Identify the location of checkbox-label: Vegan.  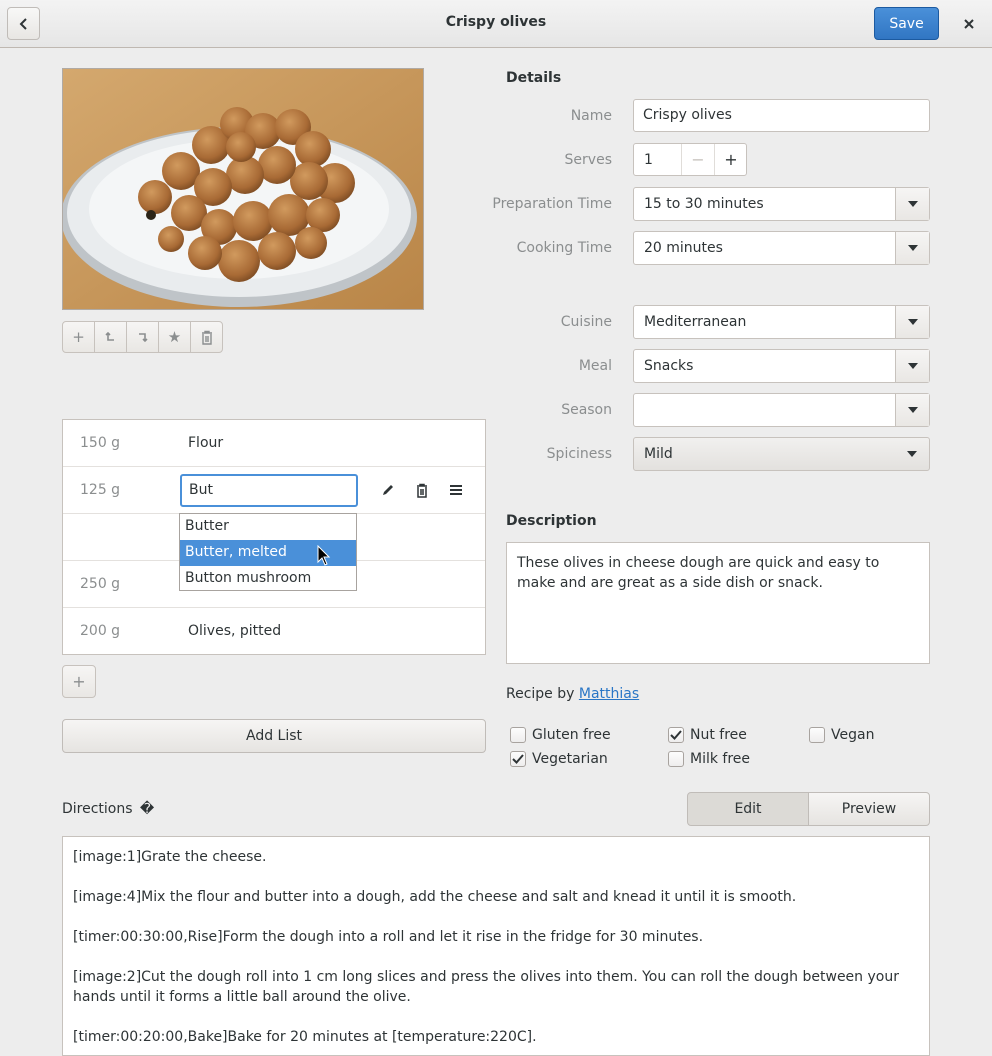
(853, 735).